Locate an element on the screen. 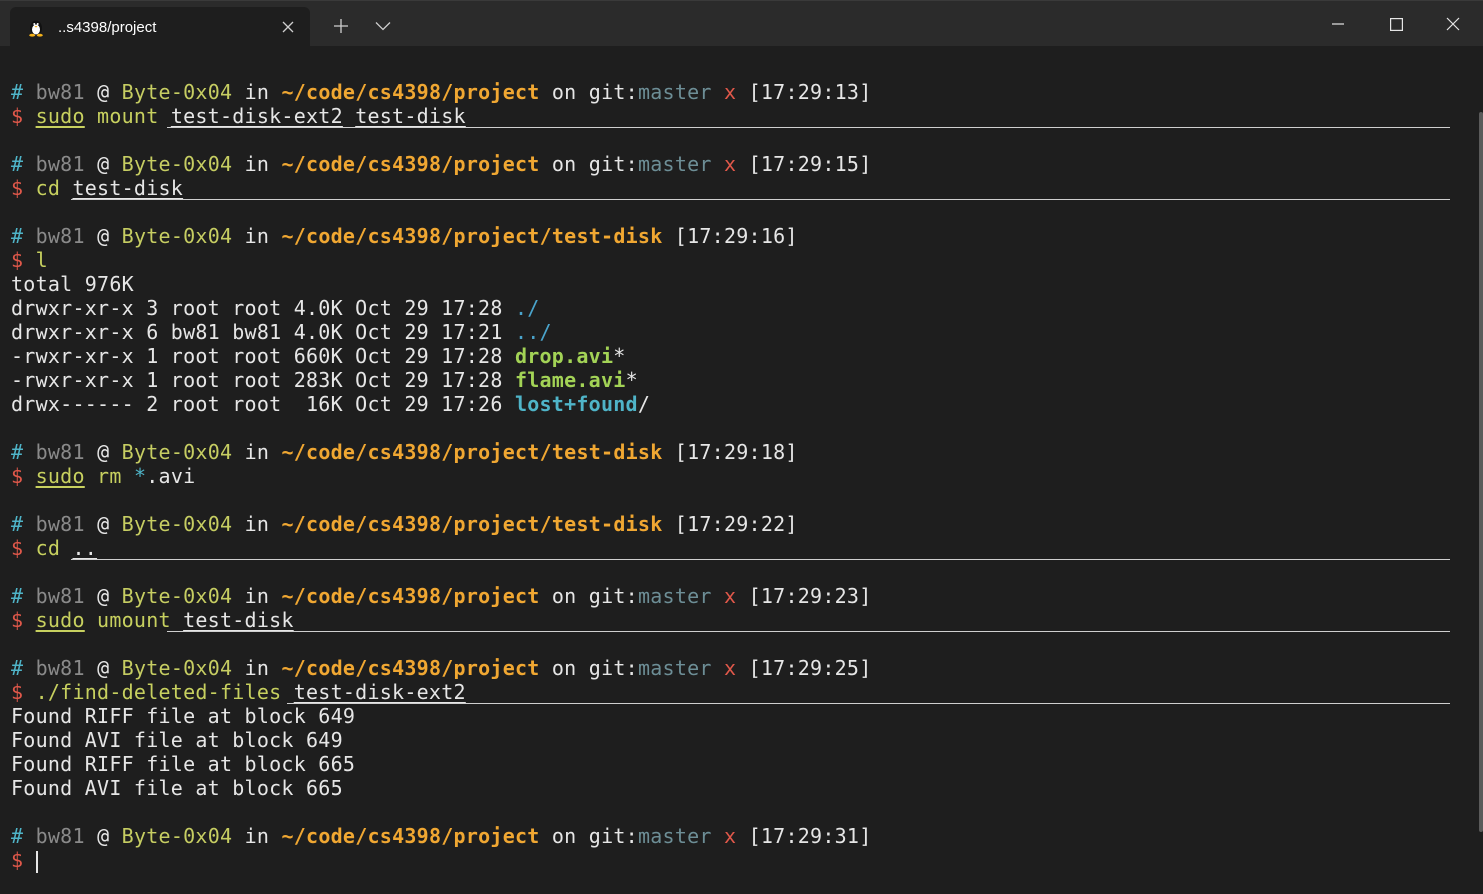 This screenshot has height=894, width=1483. command-line: $ ./find-deleted-files test-disk-ext2 is located at coordinates (238, 692).